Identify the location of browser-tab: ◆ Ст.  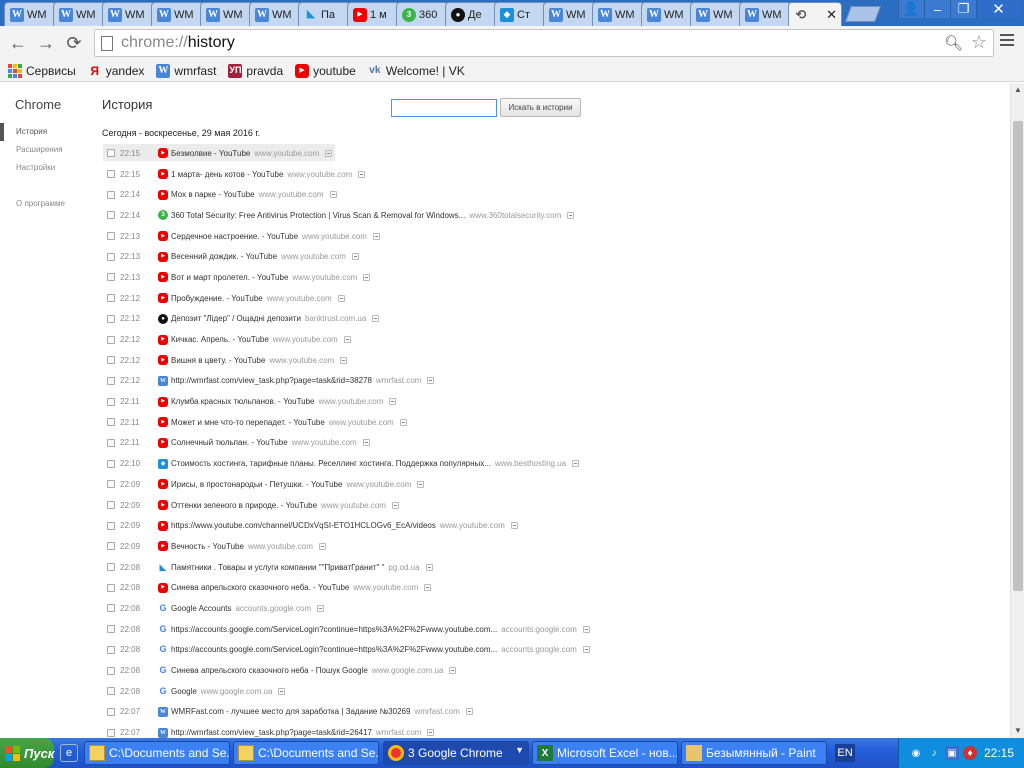
(520, 14).